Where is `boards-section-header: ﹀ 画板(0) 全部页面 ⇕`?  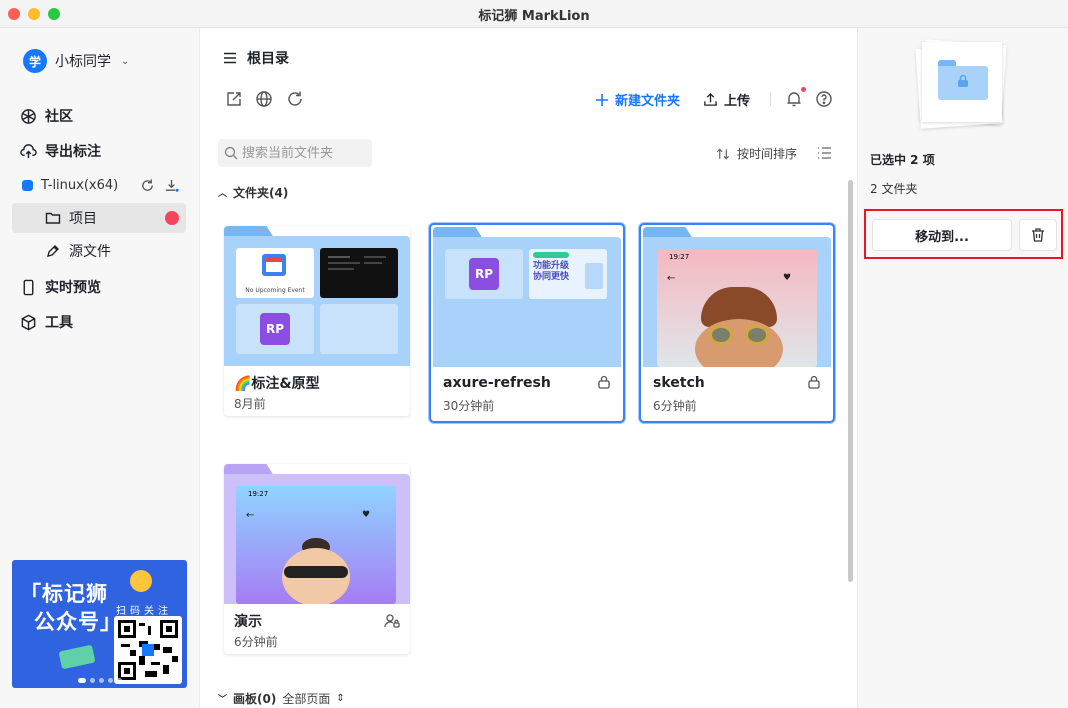 boards-section-header: ﹀ 画板(0) 全部页面 ⇕ is located at coordinates (281, 698).